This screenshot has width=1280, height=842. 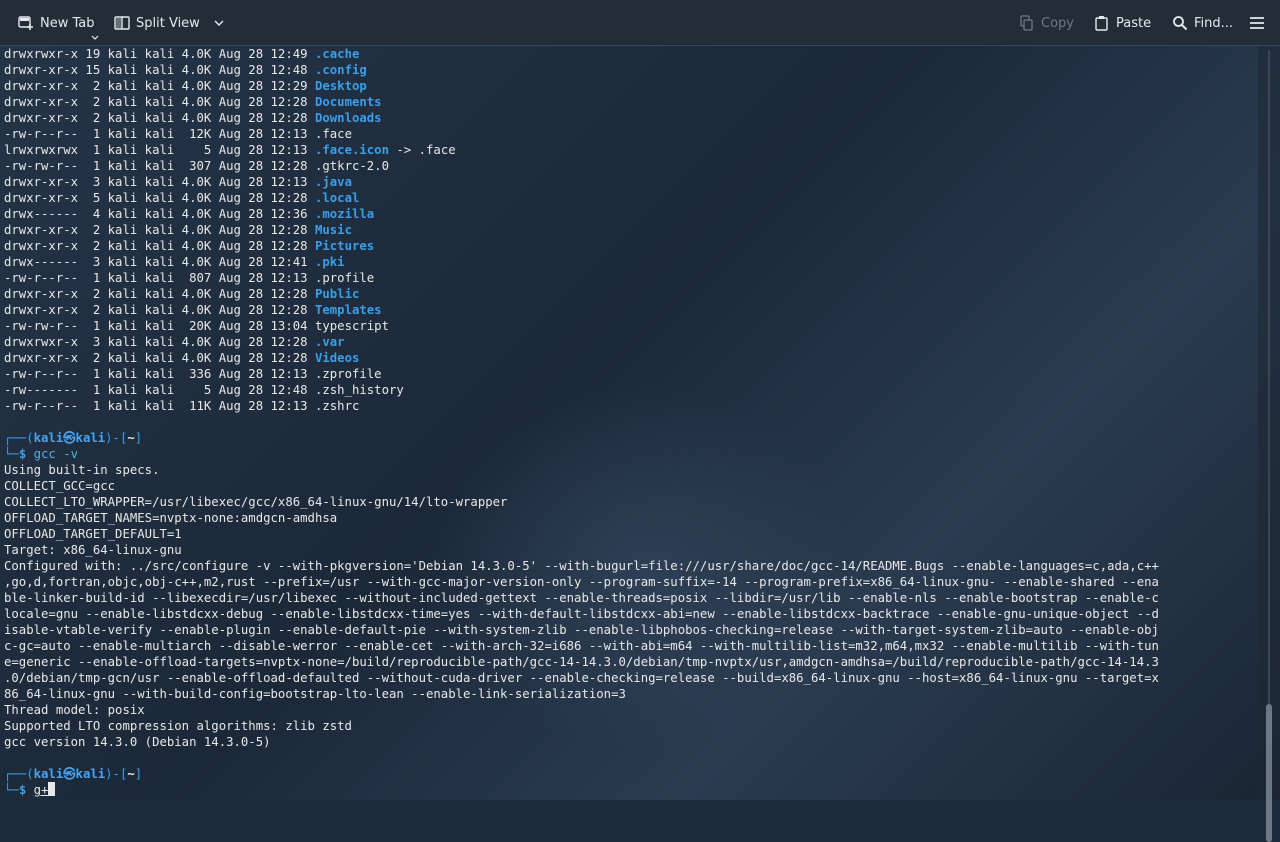 What do you see at coordinates (333, 134) in the screenshot?
I see `listing-name: .face` at bounding box center [333, 134].